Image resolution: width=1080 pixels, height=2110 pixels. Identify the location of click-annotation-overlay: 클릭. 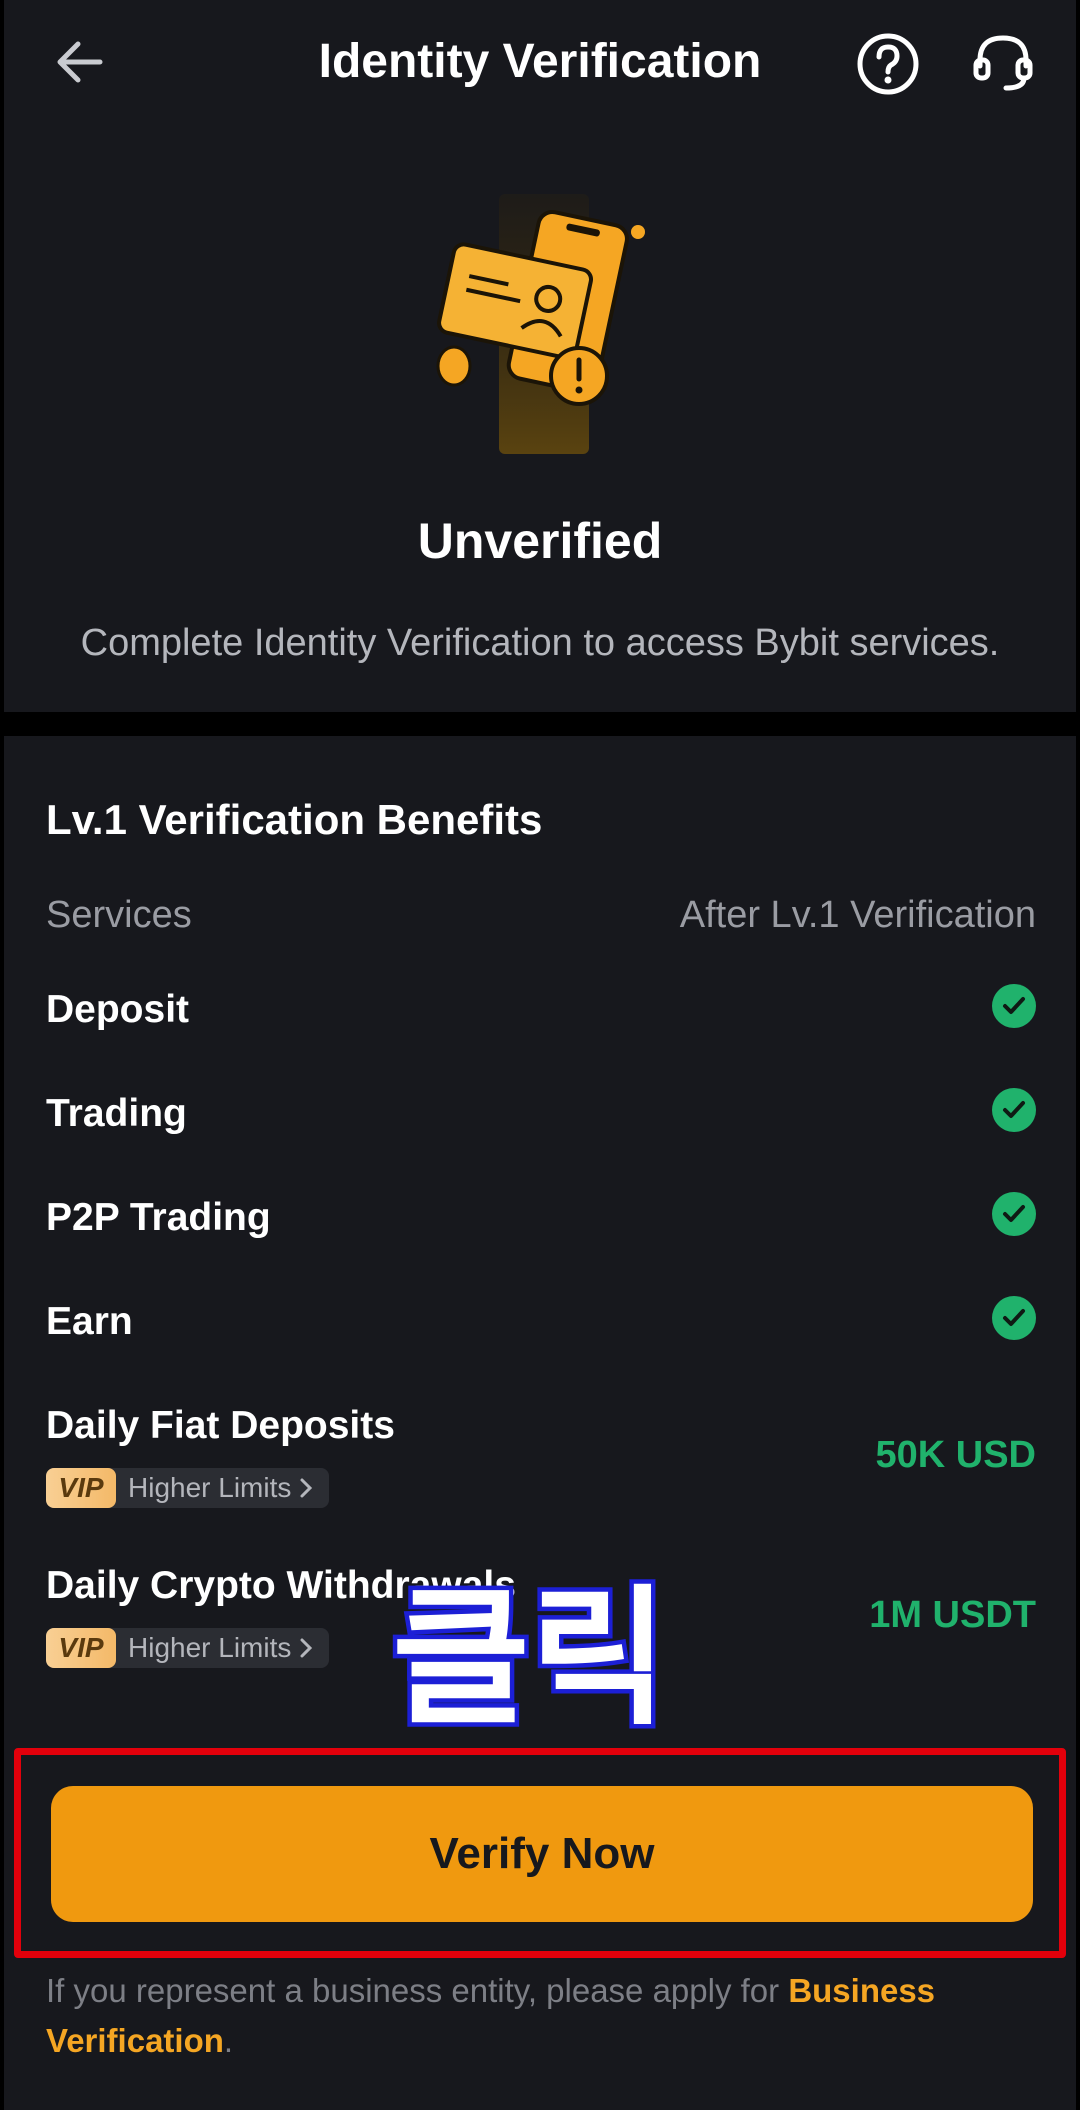
(530, 1654).